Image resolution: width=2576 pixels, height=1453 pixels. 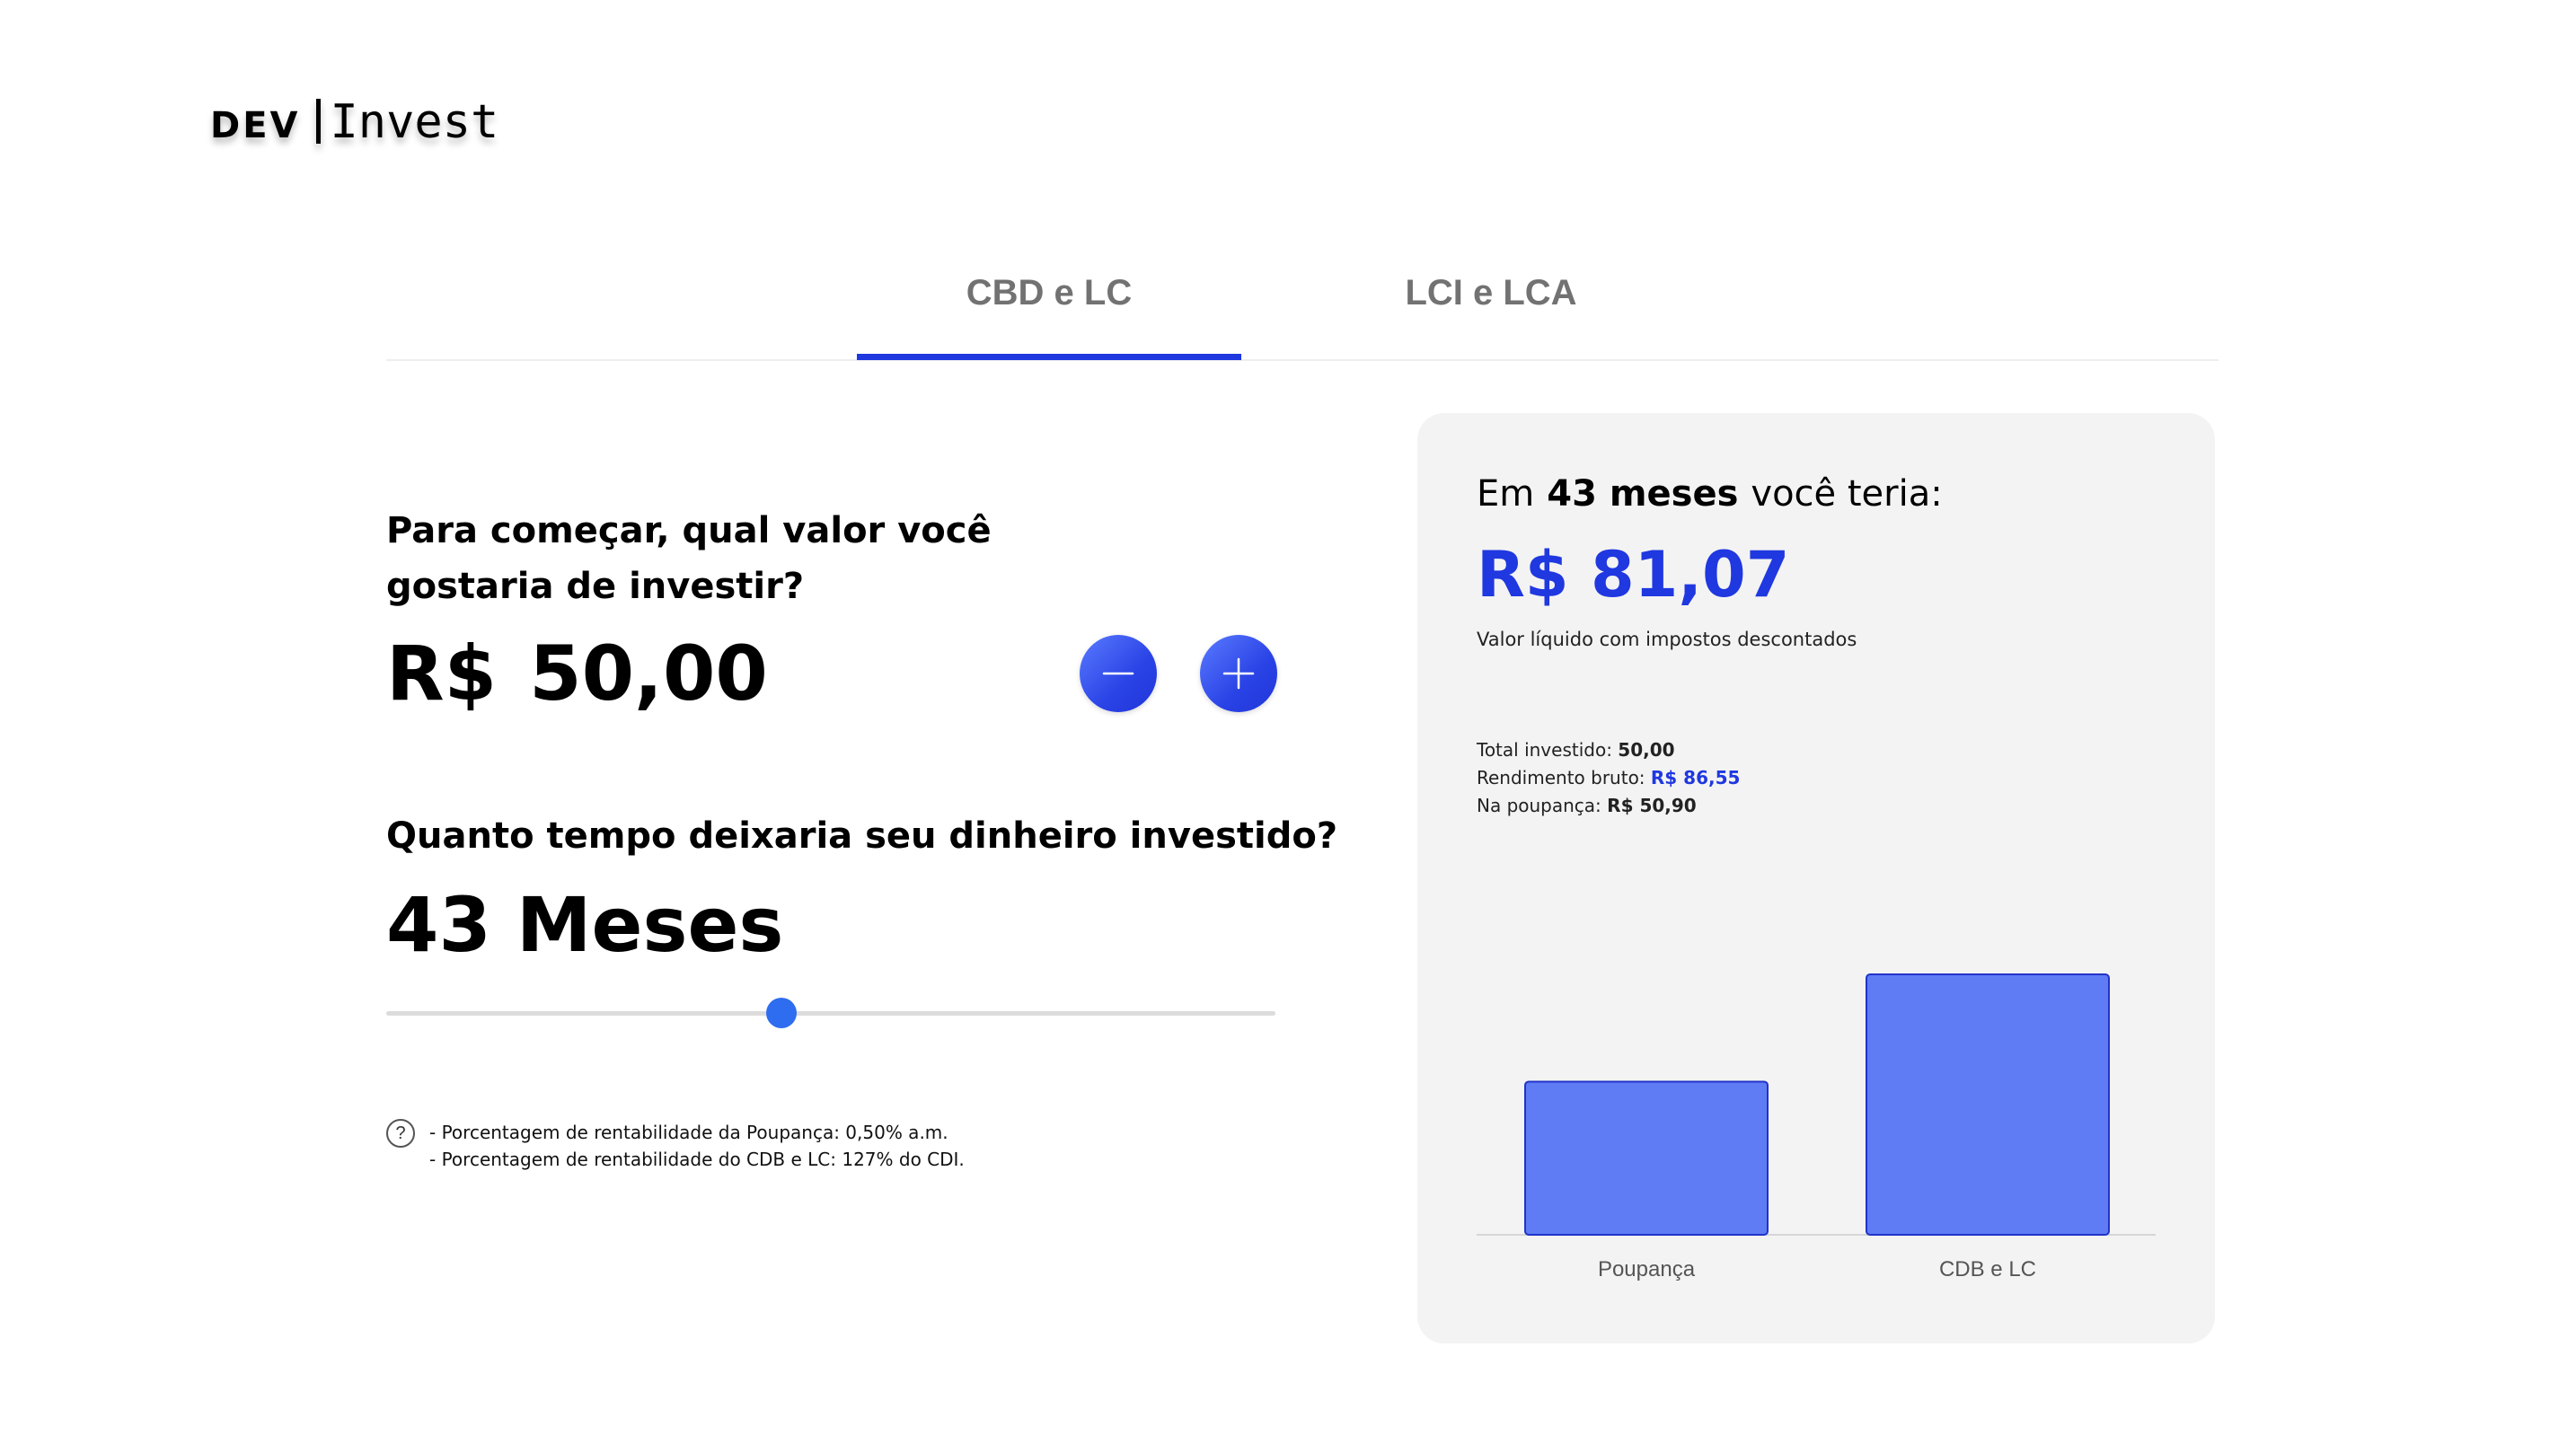 What do you see at coordinates (1647, 1269) in the screenshot?
I see `x-tick-label: Poupança` at bounding box center [1647, 1269].